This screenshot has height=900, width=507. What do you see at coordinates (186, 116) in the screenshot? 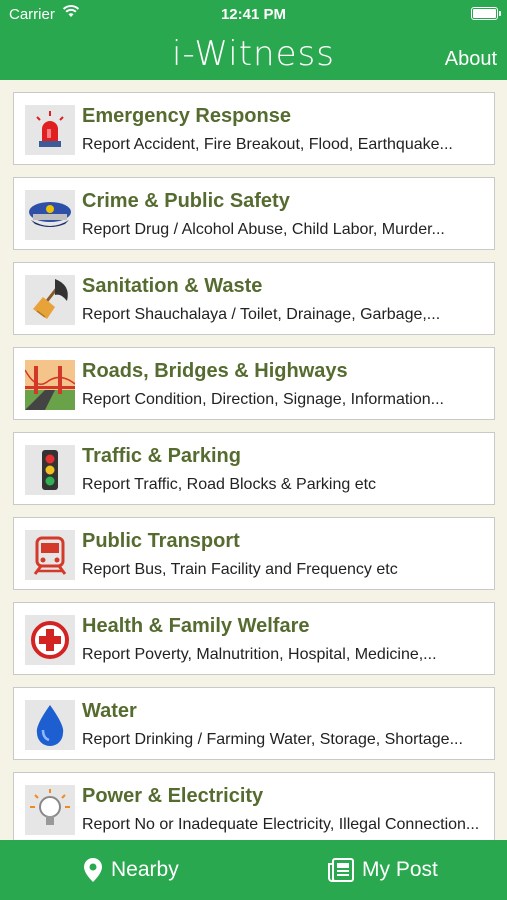
I see `category-title: Emergency Response` at bounding box center [186, 116].